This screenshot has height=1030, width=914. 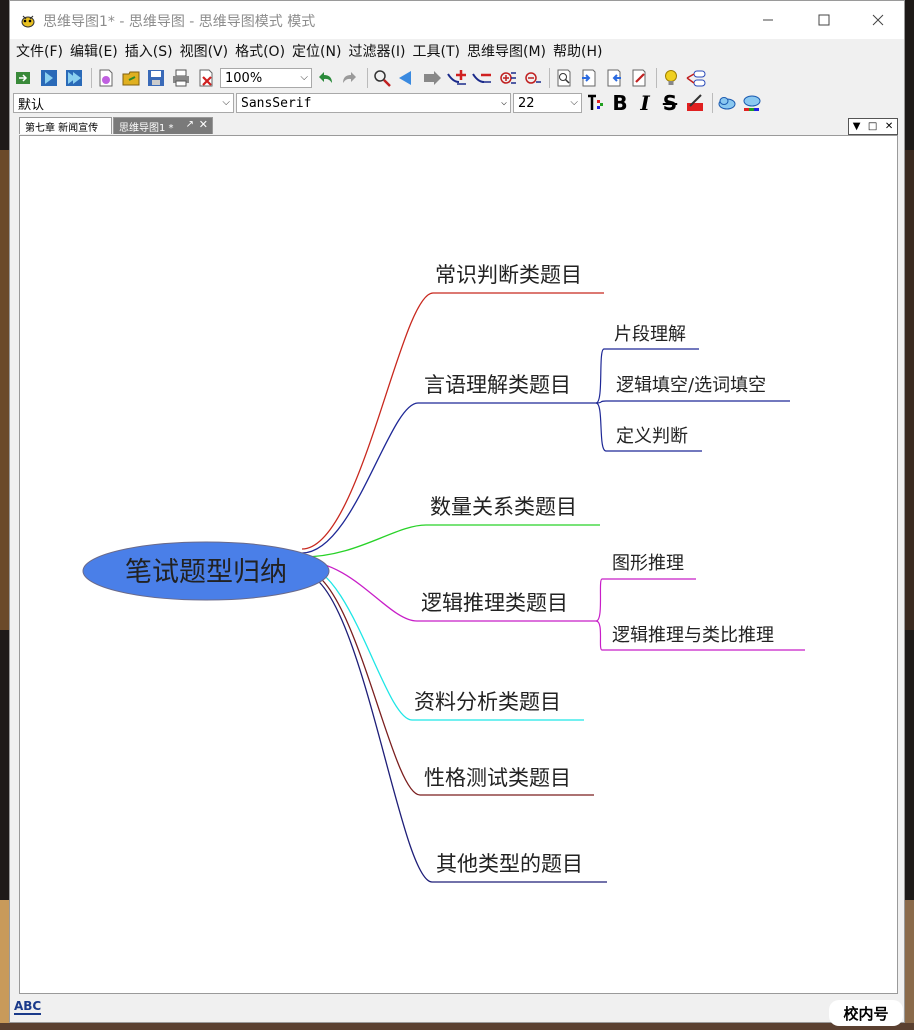 I want to click on tab-close-icon: ✕, so click(x=203, y=124).